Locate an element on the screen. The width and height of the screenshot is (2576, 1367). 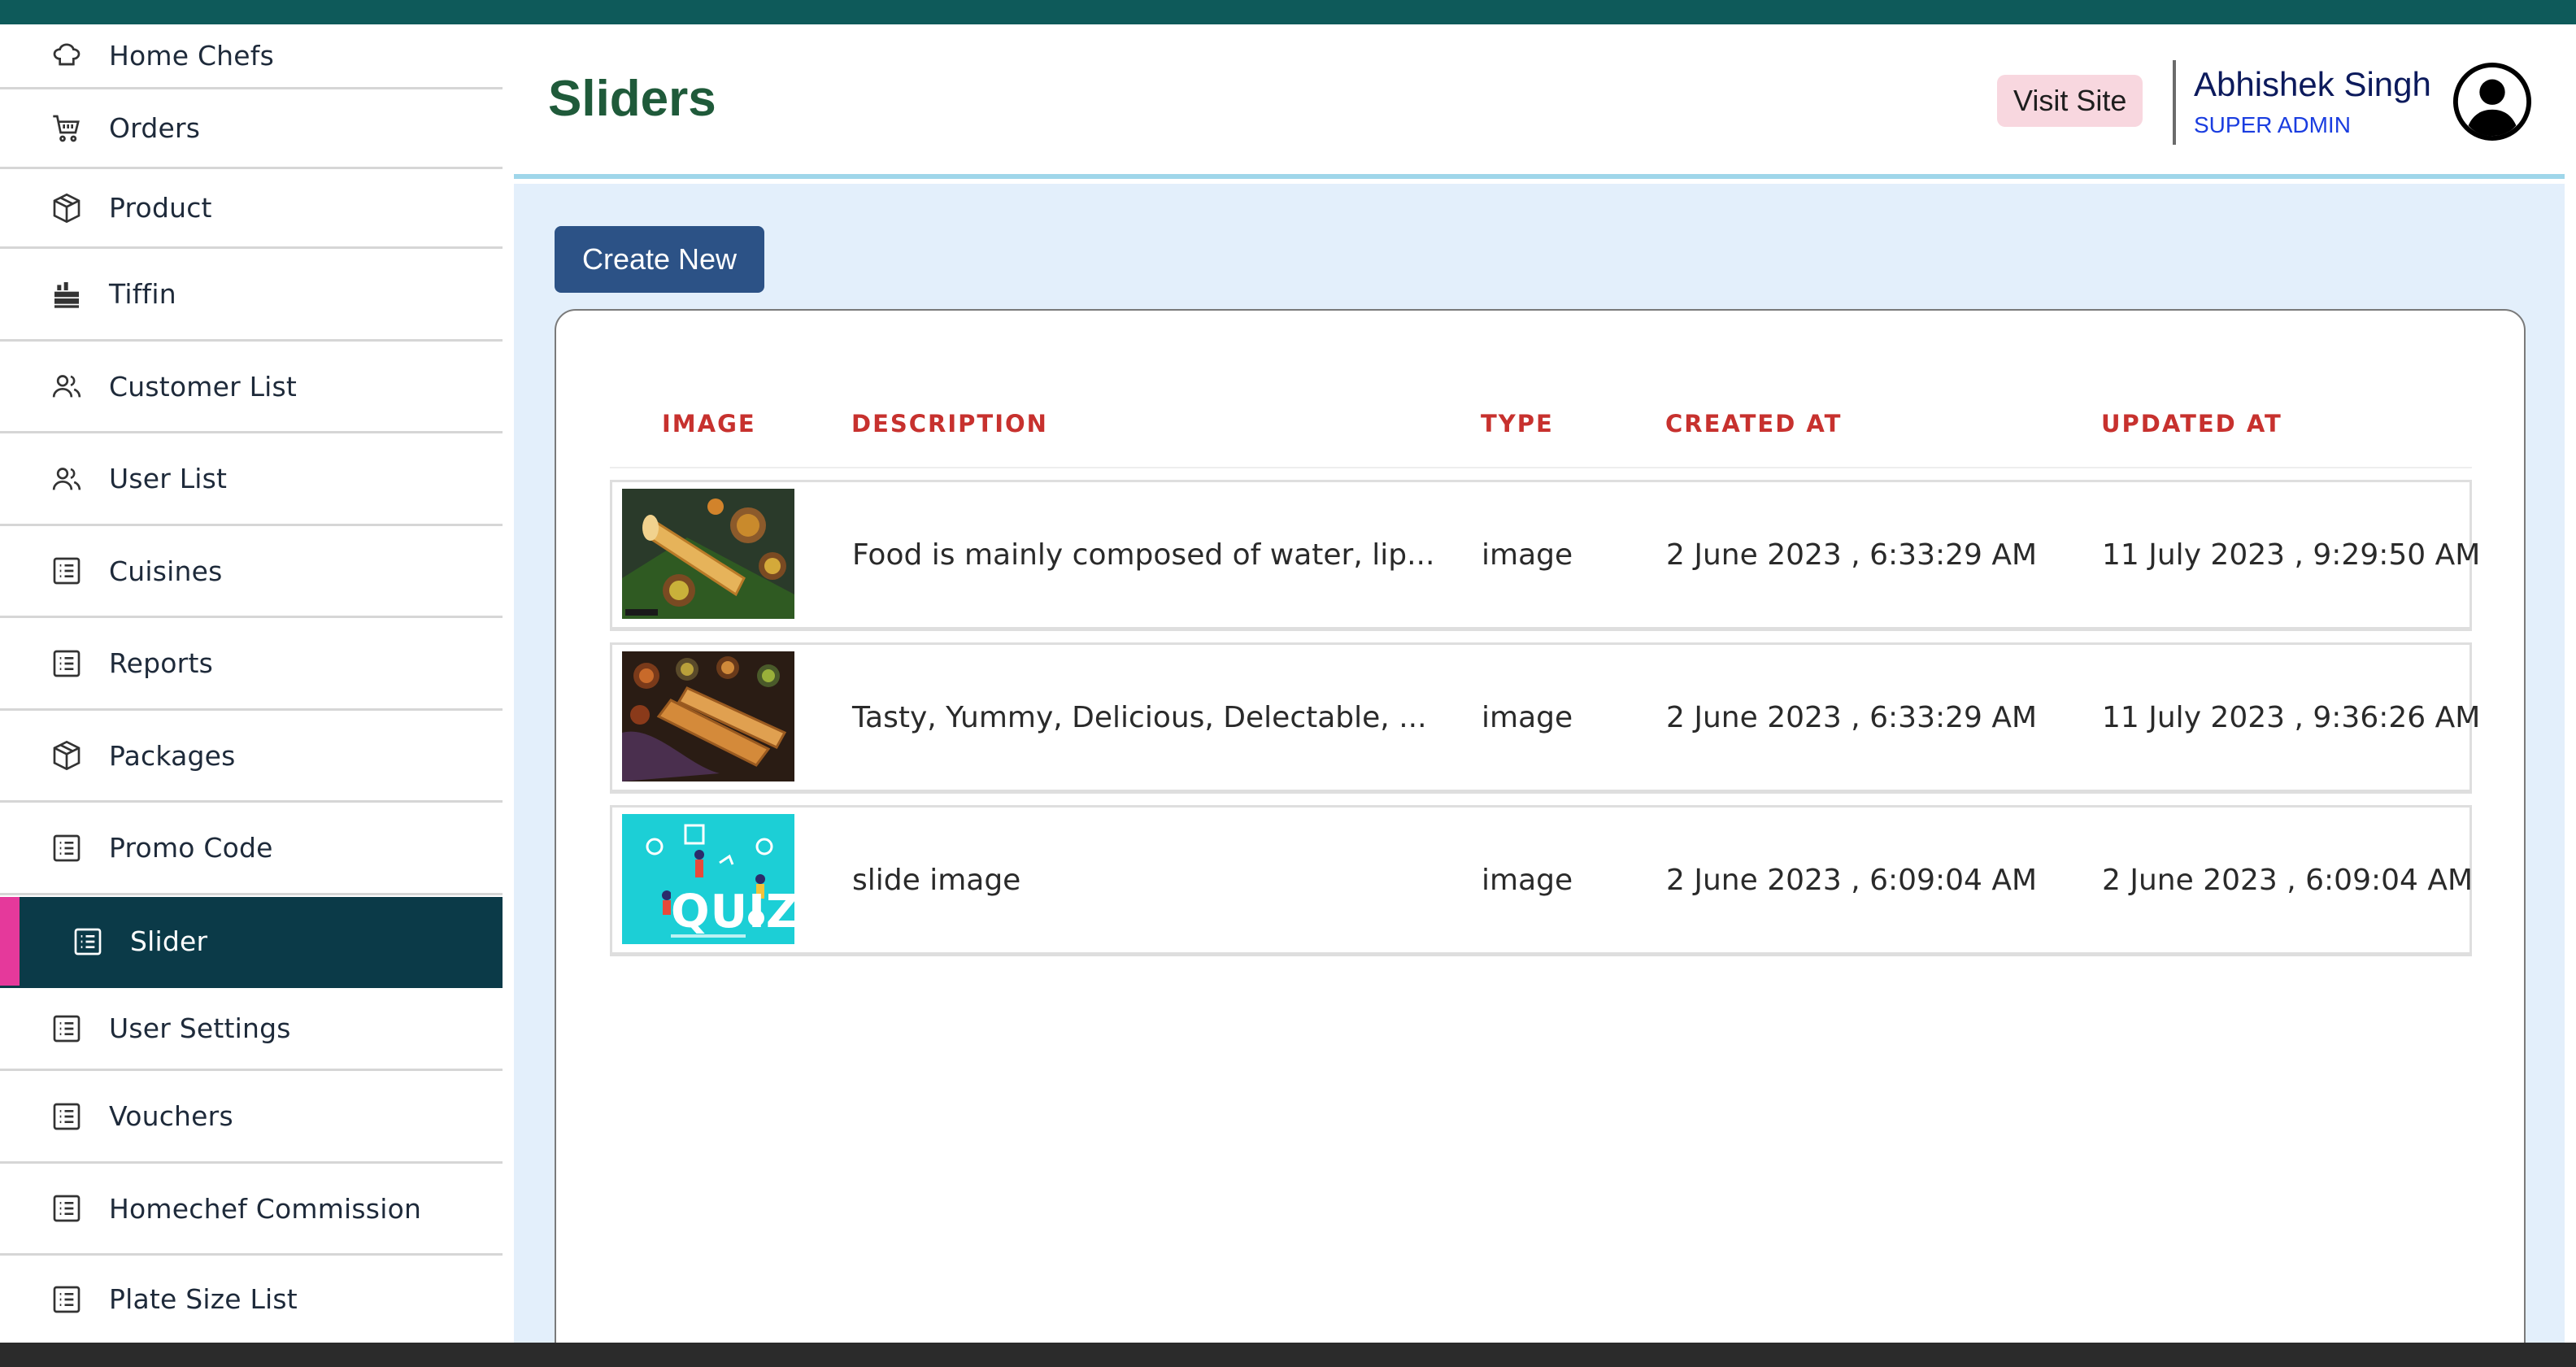
sidebar-item-packages: Packages is located at coordinates (252, 757).